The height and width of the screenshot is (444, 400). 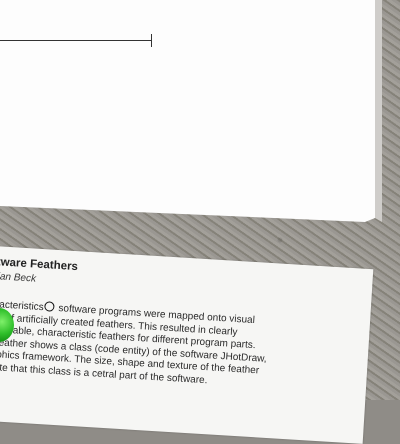 What do you see at coordinates (39, 264) in the screenshot?
I see `card-title: ftware Feathers` at bounding box center [39, 264].